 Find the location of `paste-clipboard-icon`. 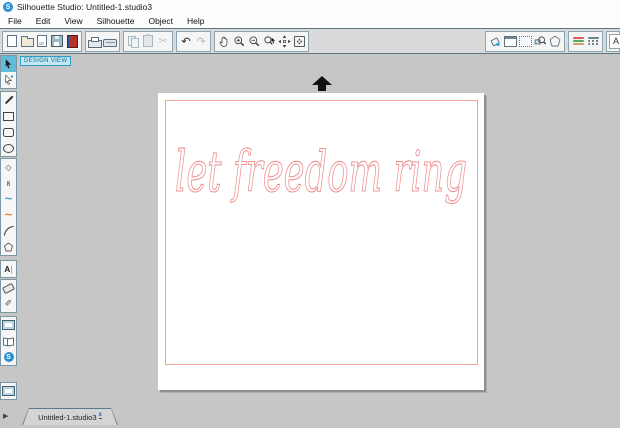

paste-clipboard-icon is located at coordinates (148, 40).